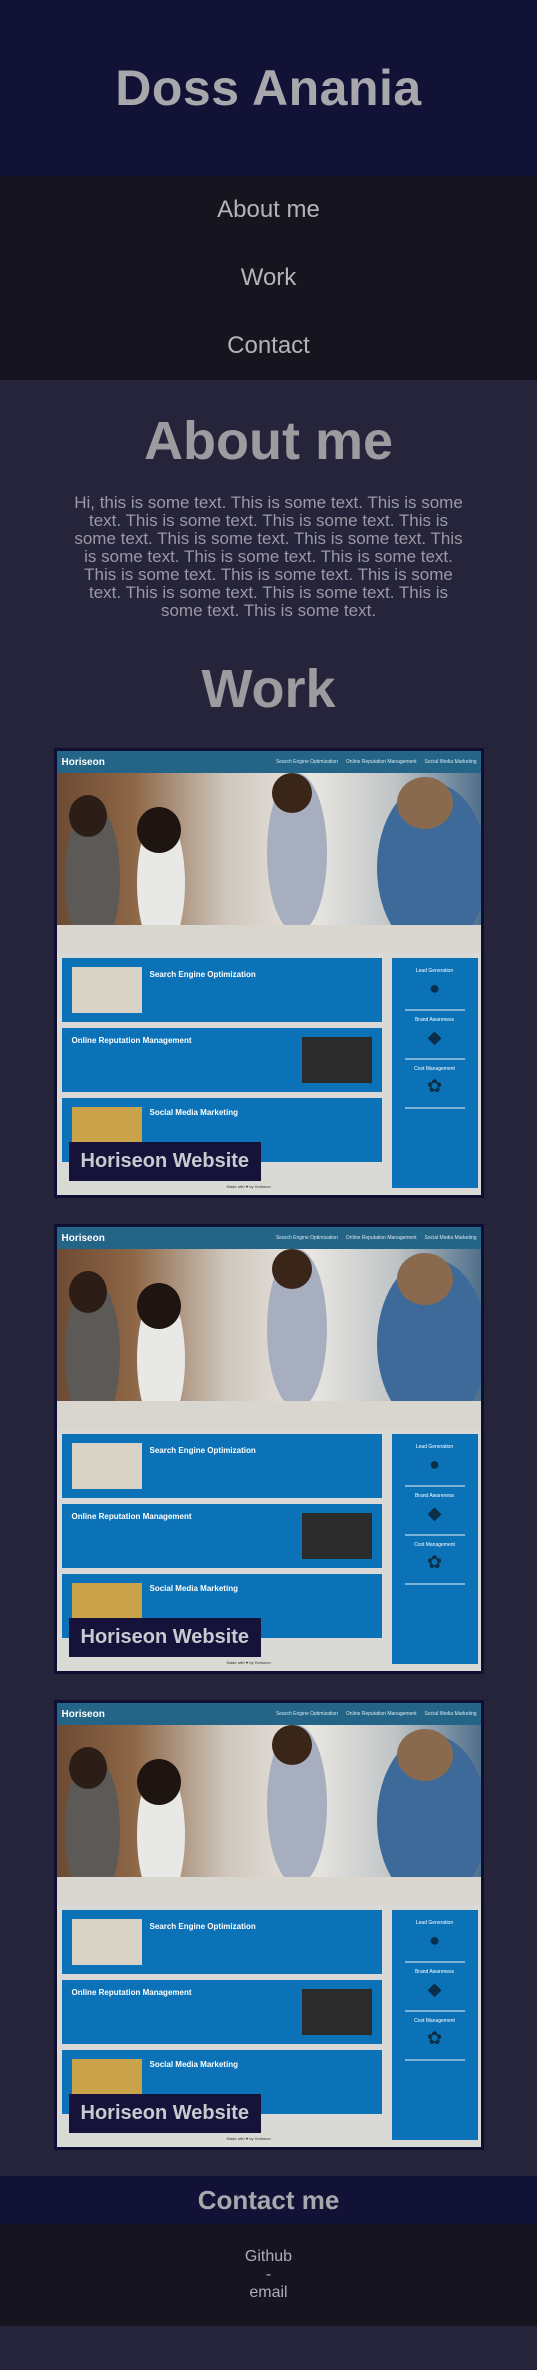 Image resolution: width=537 pixels, height=2370 pixels. I want to click on contact-section: Contact me, so click(268, 2200).